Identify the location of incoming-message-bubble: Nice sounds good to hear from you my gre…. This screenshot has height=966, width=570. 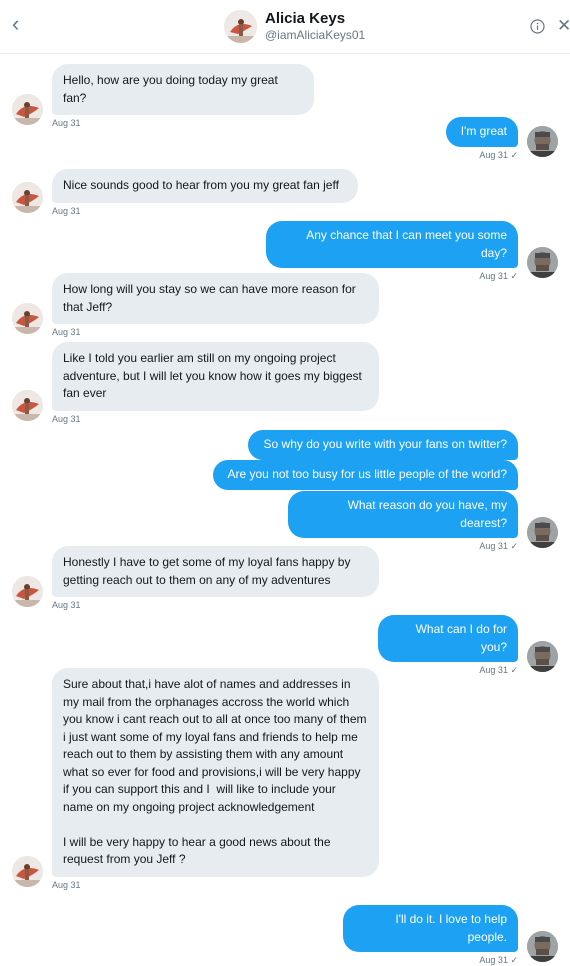
(205, 186).